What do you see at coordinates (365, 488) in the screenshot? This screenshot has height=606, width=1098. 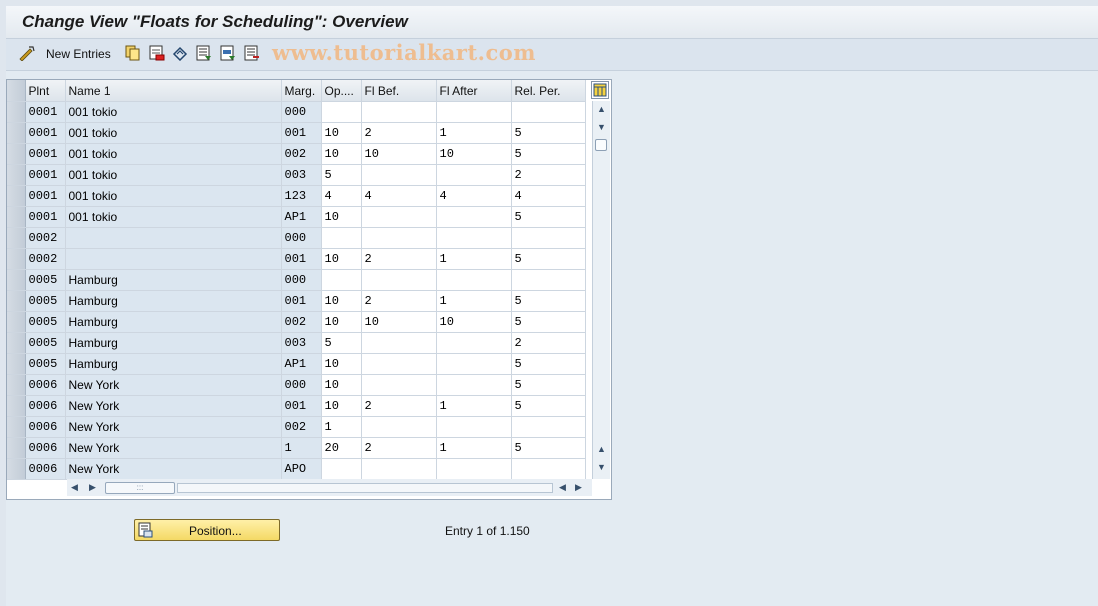 I see `horizontal-scroll-track` at bounding box center [365, 488].